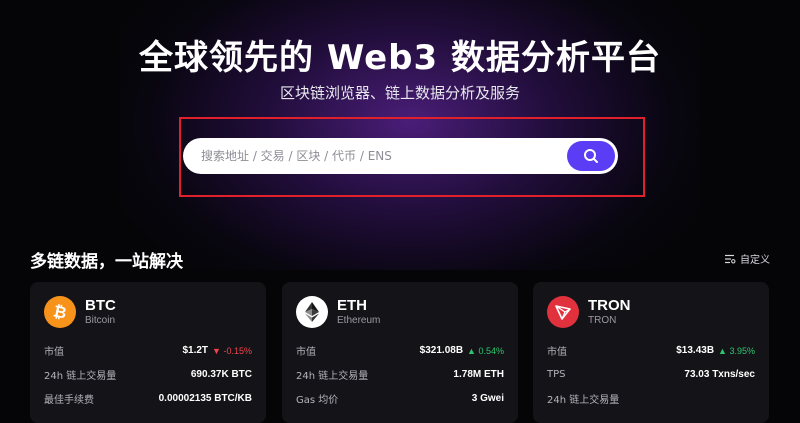 The height and width of the screenshot is (423, 800). I want to click on coin-symbol: TRON, so click(609, 305).